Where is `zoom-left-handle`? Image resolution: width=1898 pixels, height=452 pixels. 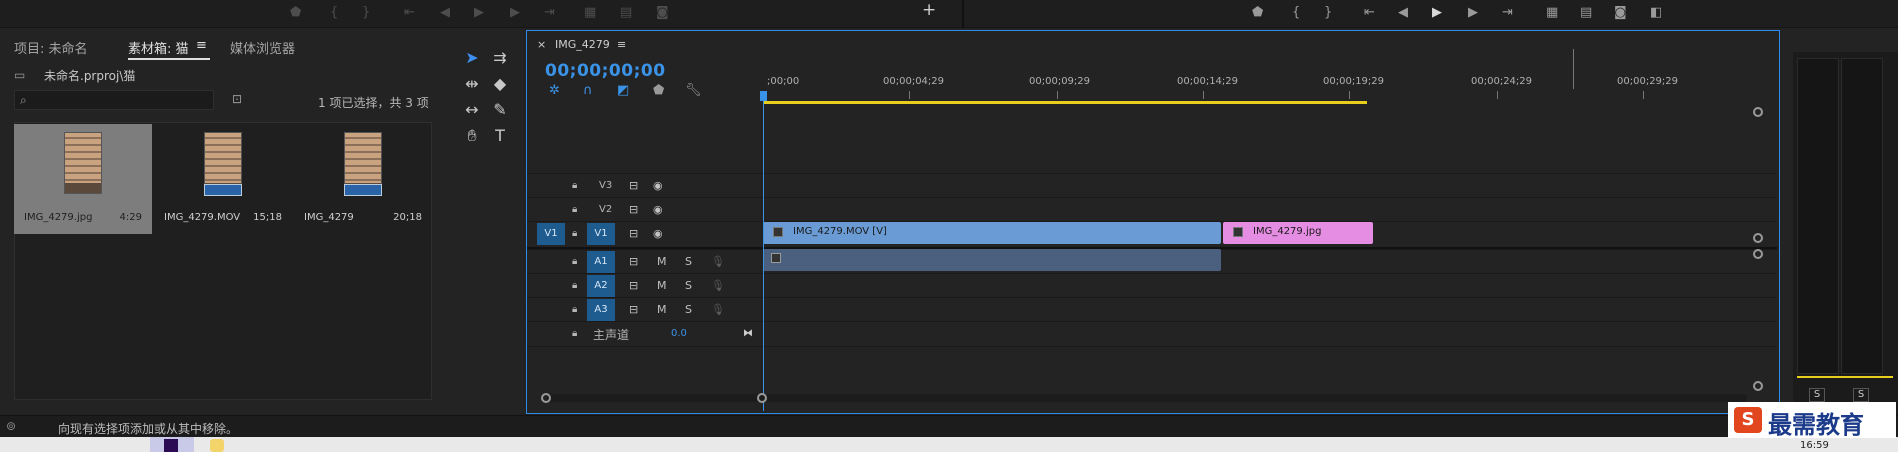
zoom-left-handle is located at coordinates (546, 398).